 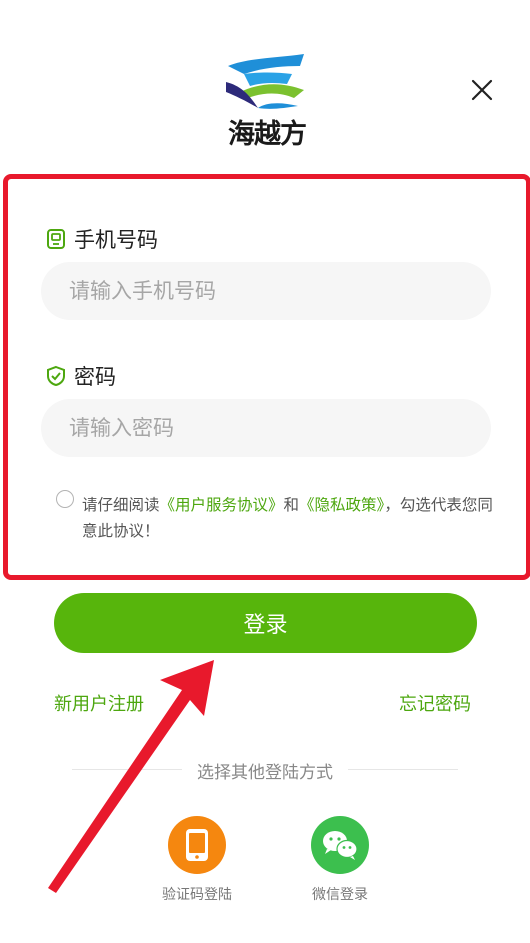 I want to click on brand-name: 海越方, so click(x=267, y=134).